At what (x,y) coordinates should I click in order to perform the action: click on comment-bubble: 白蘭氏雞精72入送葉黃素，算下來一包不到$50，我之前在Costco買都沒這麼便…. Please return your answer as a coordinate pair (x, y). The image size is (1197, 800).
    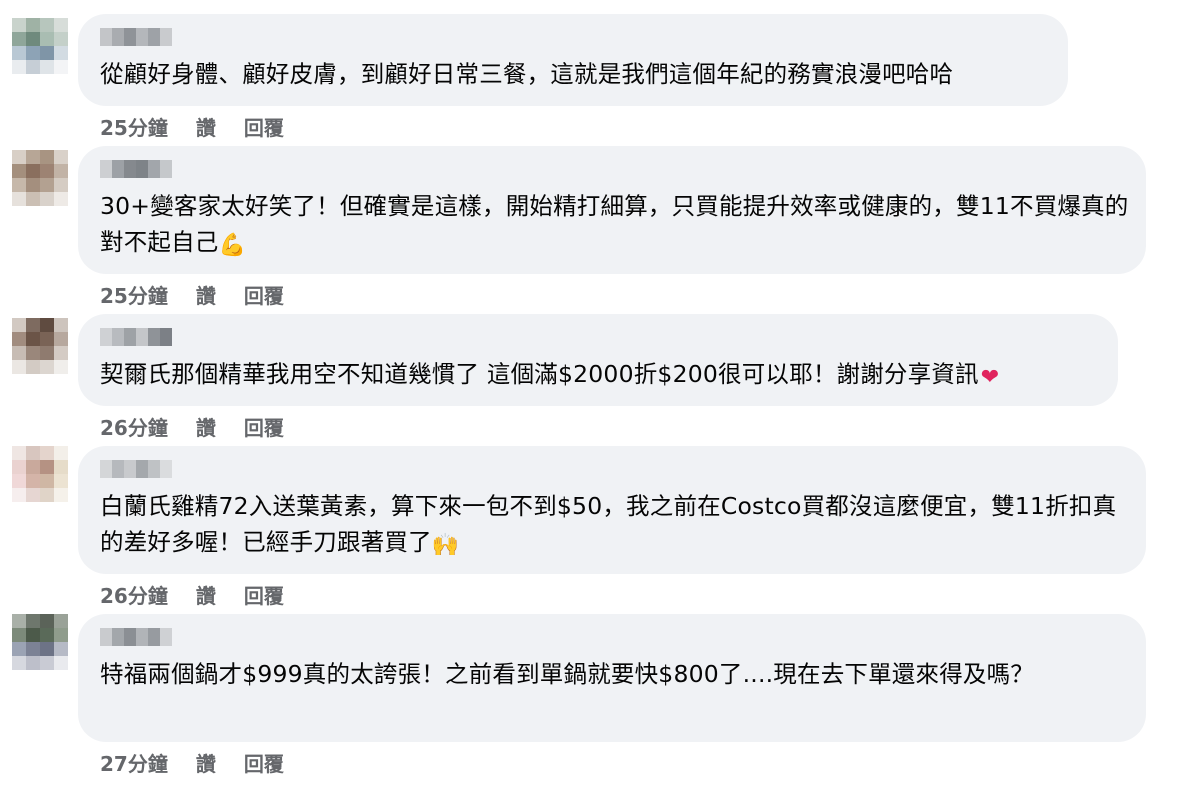
    Looking at the image, I should click on (612, 510).